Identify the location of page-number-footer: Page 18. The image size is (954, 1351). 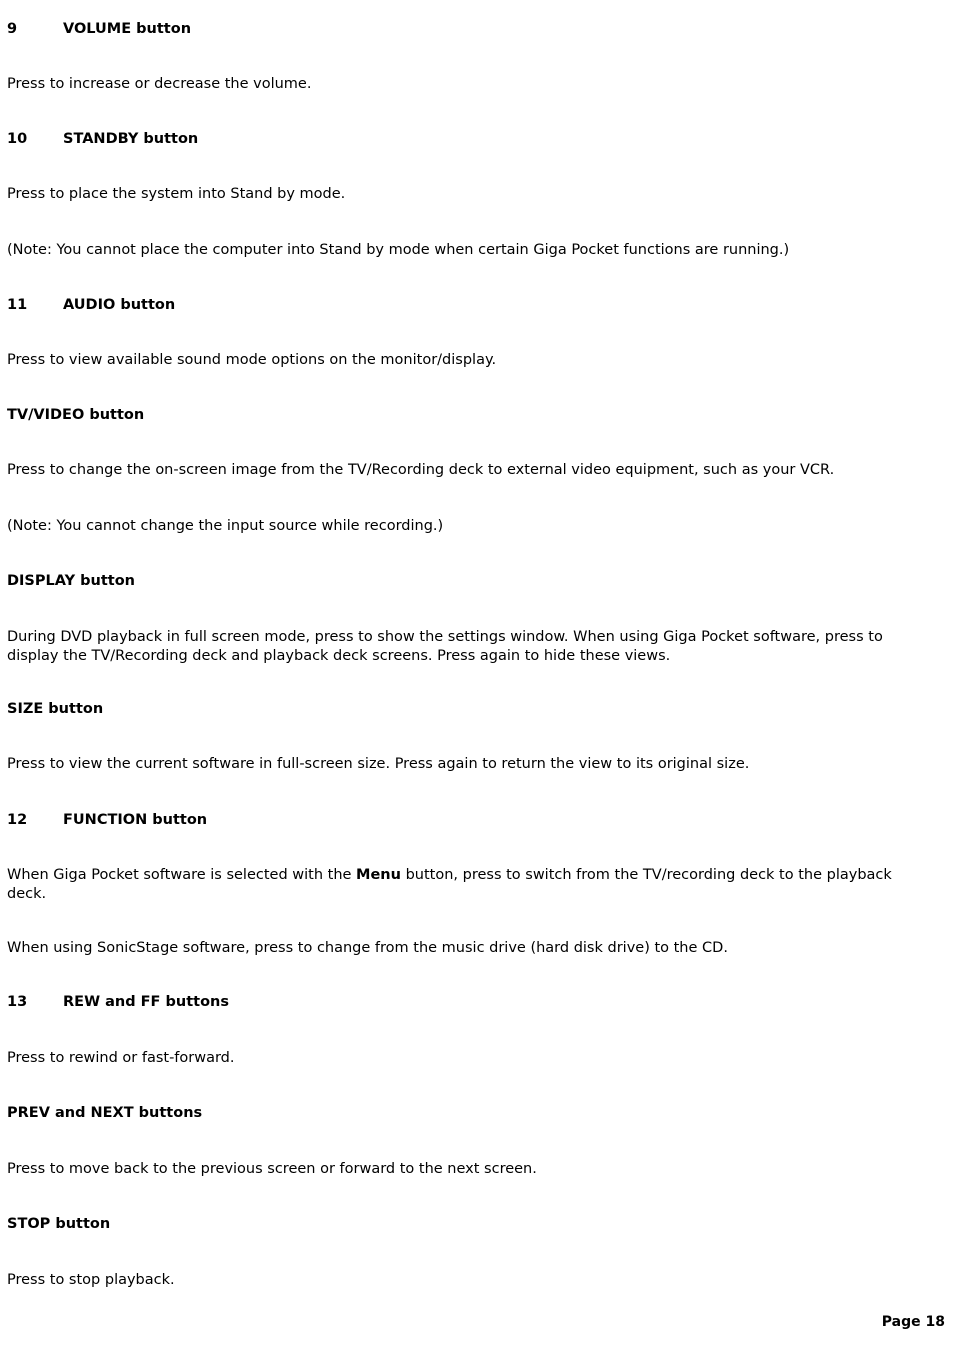
(913, 1322).